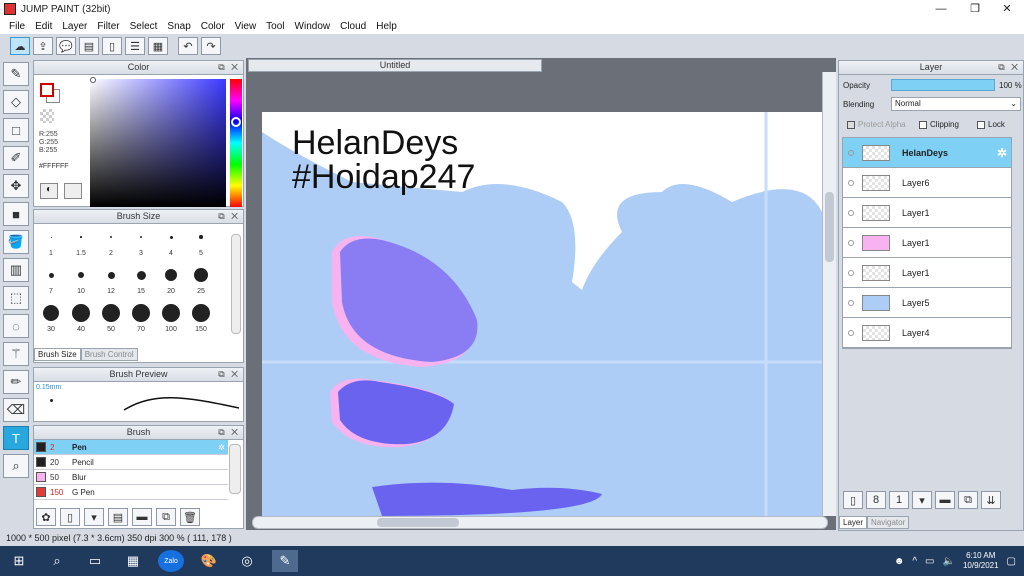  Describe the element at coordinates (131, 462) in the screenshot. I see `brush-item-pencil: 20 Pencil` at that location.